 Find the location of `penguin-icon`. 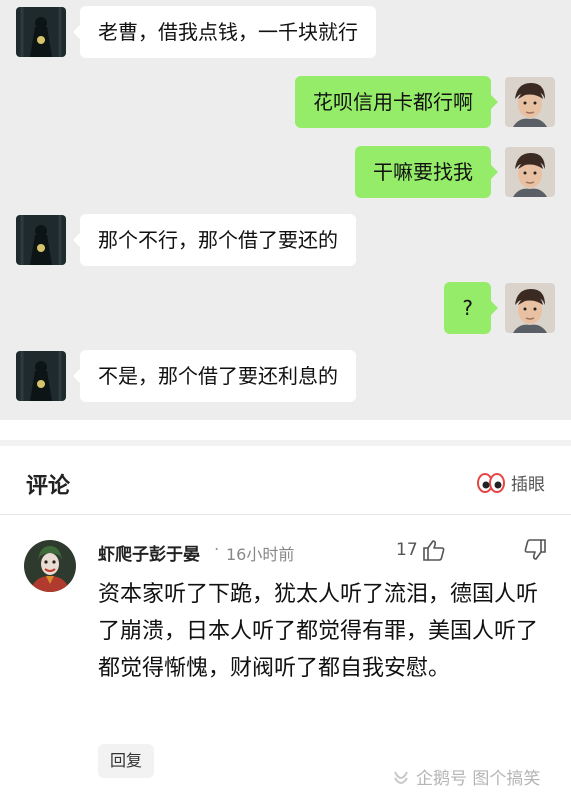

penguin-icon is located at coordinates (401, 777).